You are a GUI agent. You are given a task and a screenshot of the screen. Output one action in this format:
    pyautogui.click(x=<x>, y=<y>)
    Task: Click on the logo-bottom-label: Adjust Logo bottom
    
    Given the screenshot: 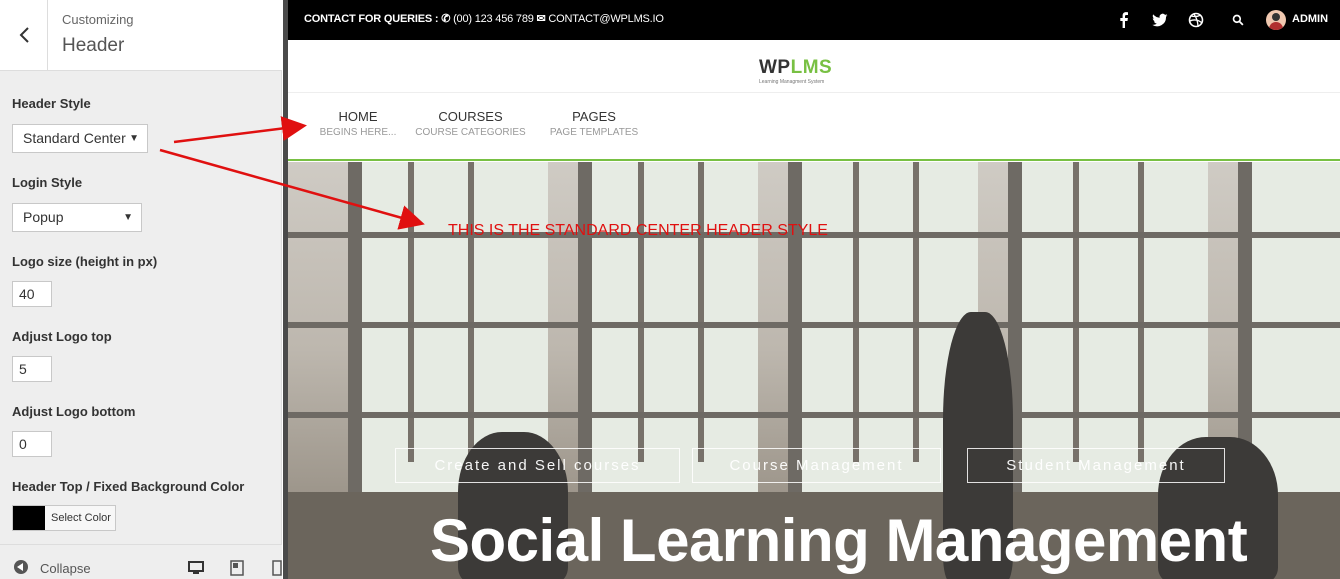 What is the action you would take?
    pyautogui.click(x=74, y=411)
    